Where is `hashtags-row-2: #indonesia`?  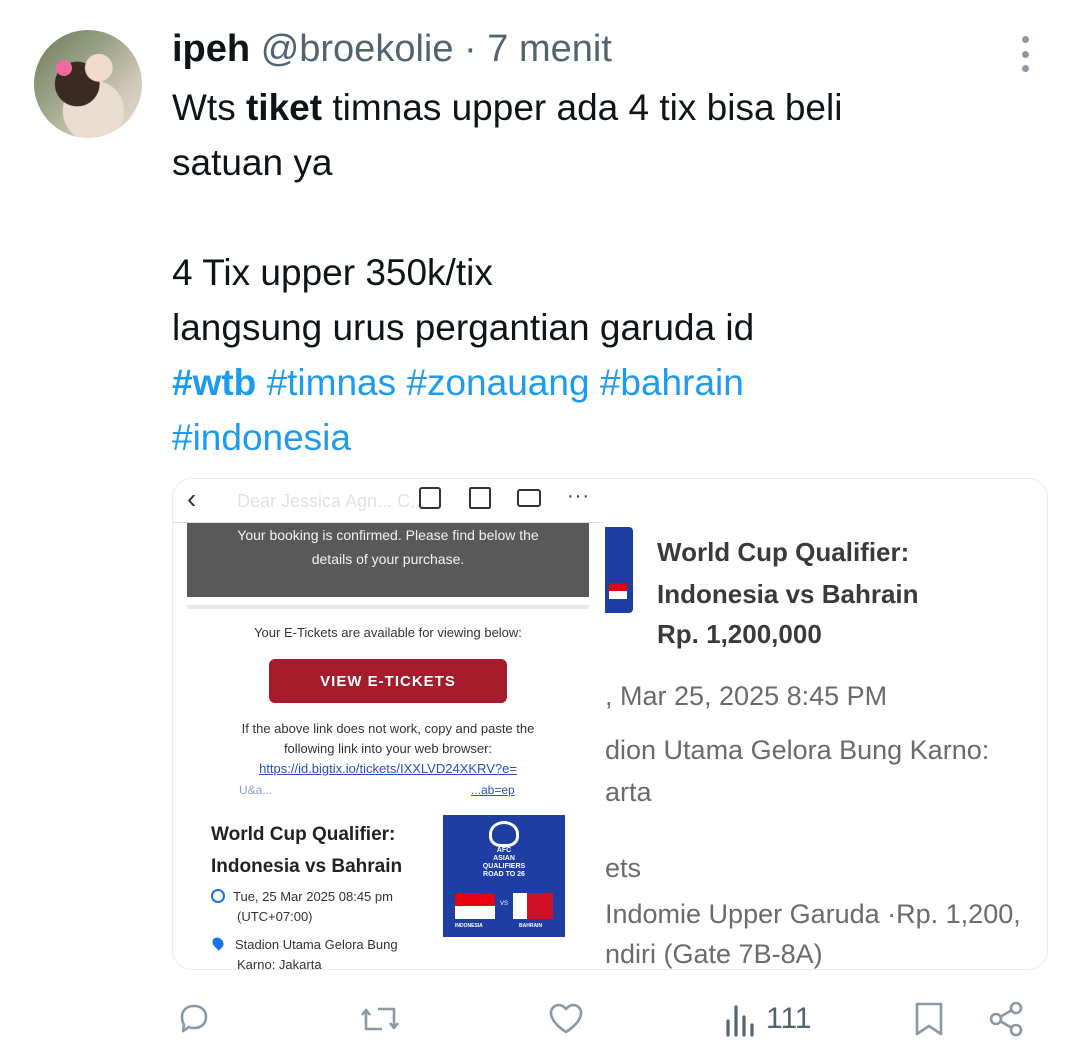 hashtags-row-2: #indonesia is located at coordinates (602, 437).